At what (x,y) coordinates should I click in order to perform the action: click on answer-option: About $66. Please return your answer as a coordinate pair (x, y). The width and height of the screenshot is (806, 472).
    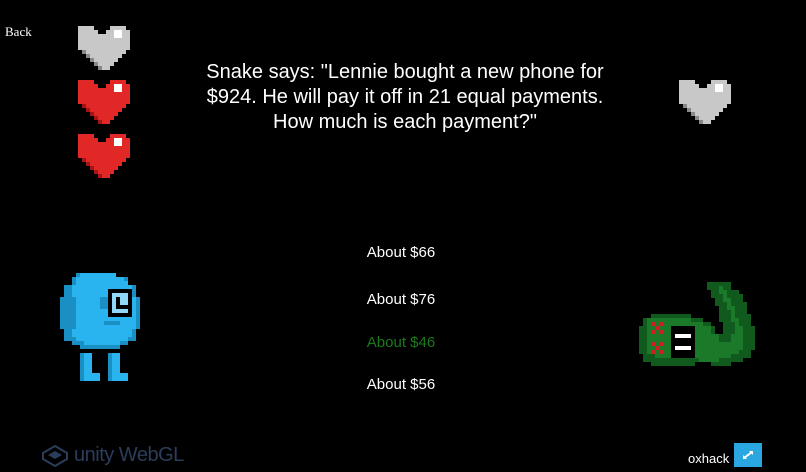
    Looking at the image, I should click on (401, 252).